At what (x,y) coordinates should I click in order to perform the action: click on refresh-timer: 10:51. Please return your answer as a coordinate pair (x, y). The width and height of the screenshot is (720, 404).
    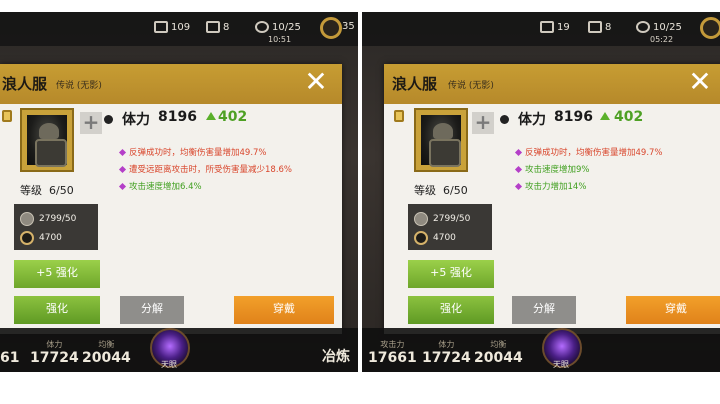
    Looking at the image, I should click on (280, 39).